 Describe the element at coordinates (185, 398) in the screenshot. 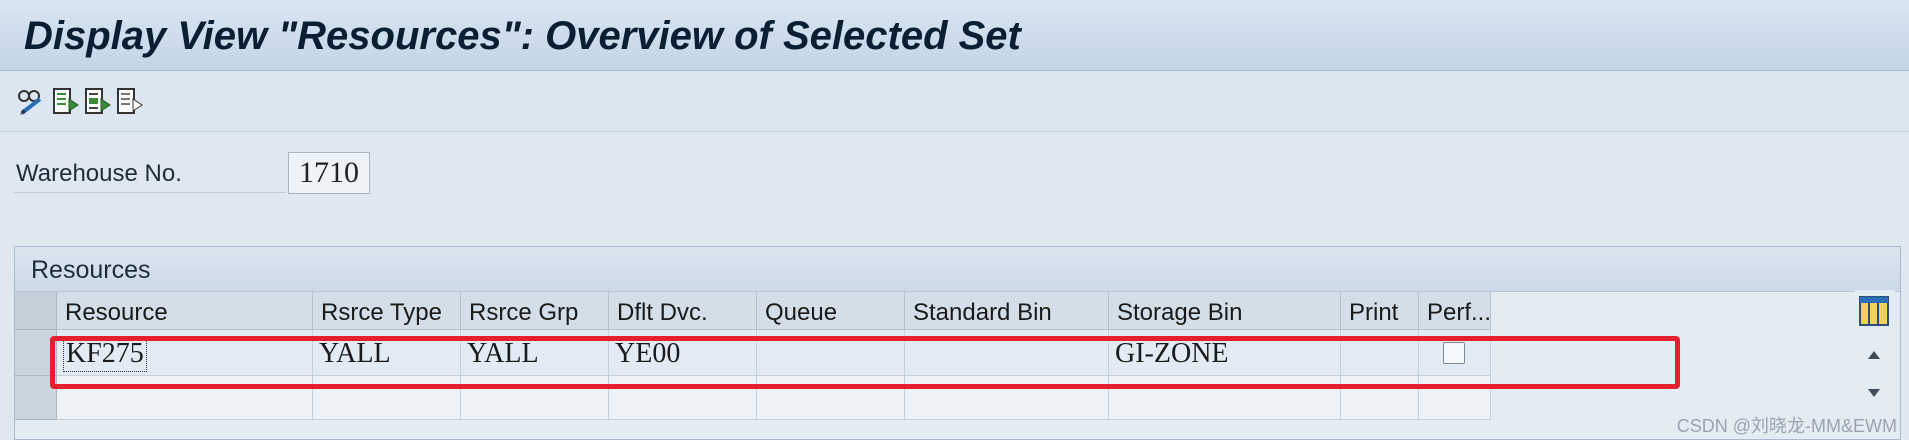

I see `cell-resource` at that location.